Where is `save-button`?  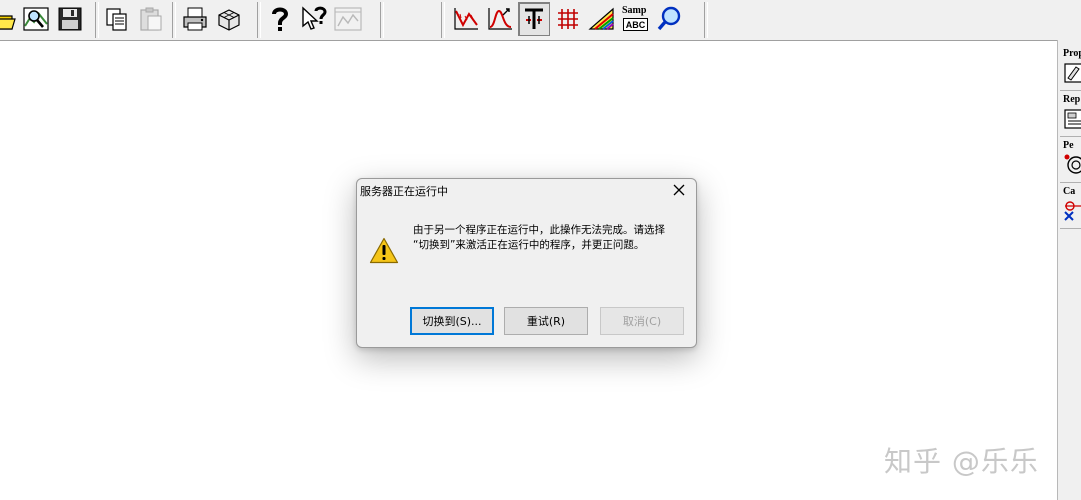 save-button is located at coordinates (70, 19).